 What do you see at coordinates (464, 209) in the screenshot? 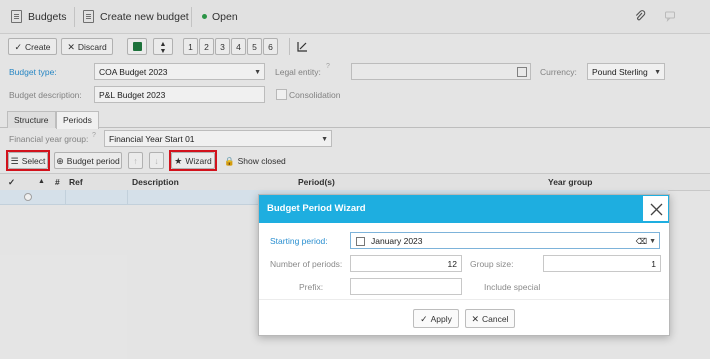
I see `dialog-header: Budget Period Wizard` at bounding box center [464, 209].